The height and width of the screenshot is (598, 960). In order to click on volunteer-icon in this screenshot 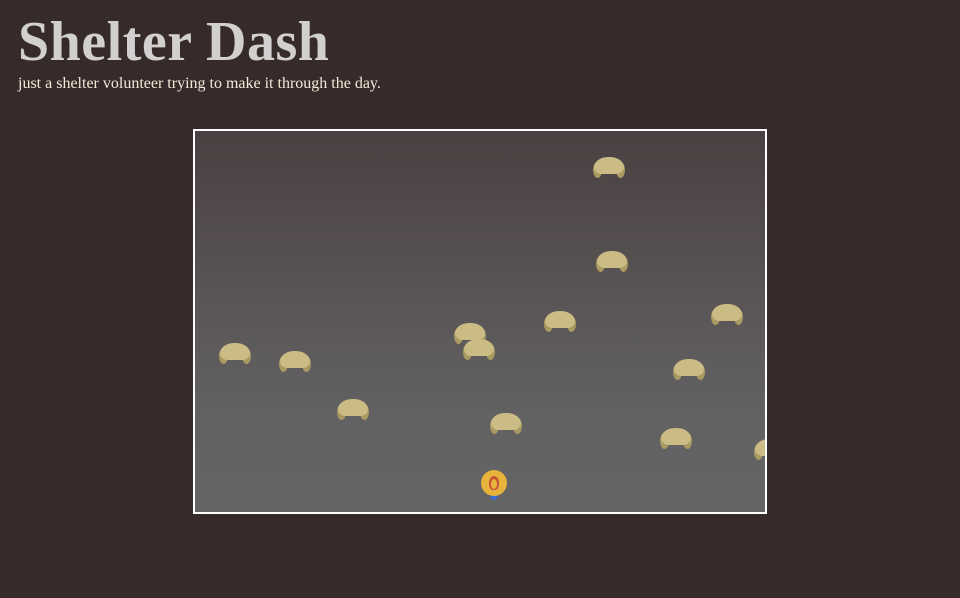, I will do `click(495, 487)`.